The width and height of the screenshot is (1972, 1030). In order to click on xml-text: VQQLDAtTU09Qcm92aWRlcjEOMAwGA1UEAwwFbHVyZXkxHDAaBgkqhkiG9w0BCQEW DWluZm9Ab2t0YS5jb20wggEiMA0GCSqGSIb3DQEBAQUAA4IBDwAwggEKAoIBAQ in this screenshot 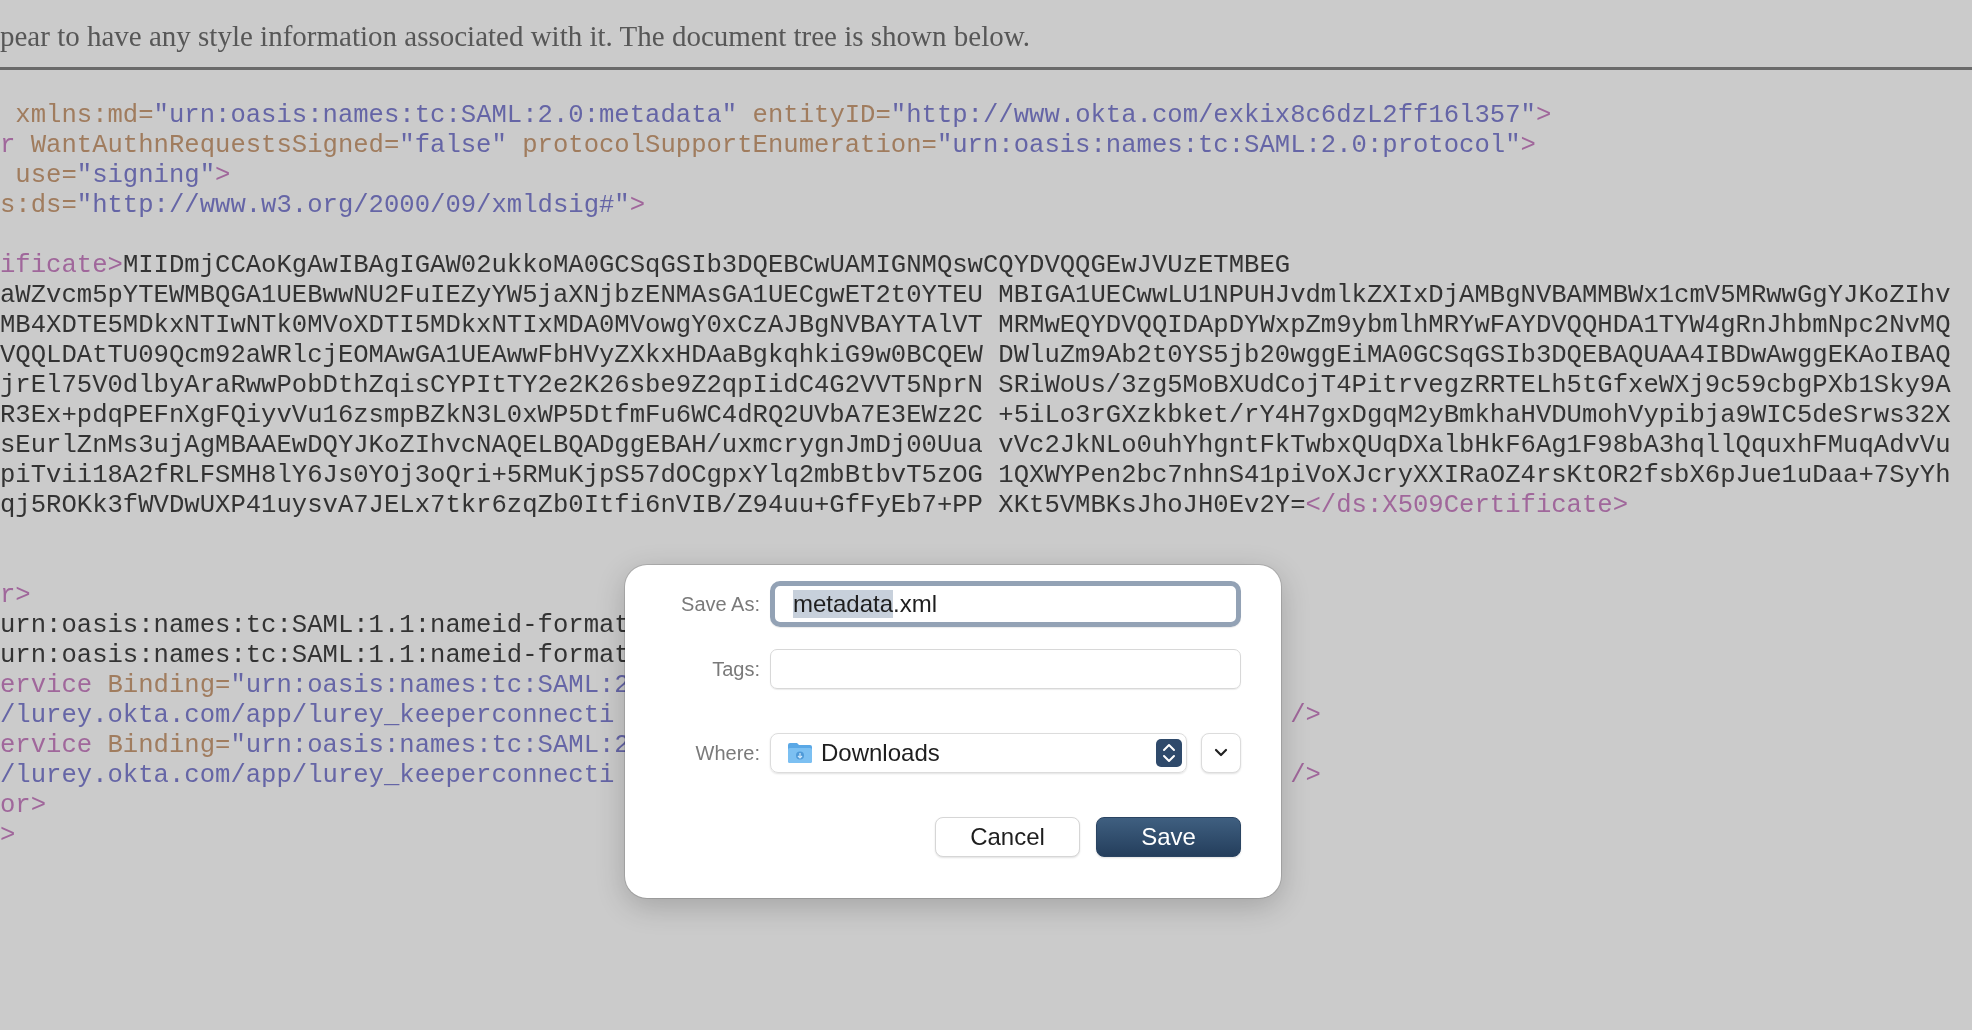, I will do `click(975, 355)`.